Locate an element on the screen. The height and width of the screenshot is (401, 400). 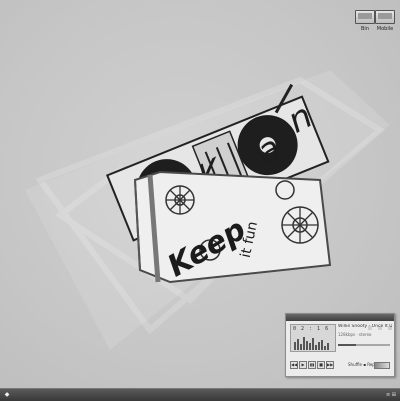
next-button: ▶▶ is located at coordinates (330, 365).